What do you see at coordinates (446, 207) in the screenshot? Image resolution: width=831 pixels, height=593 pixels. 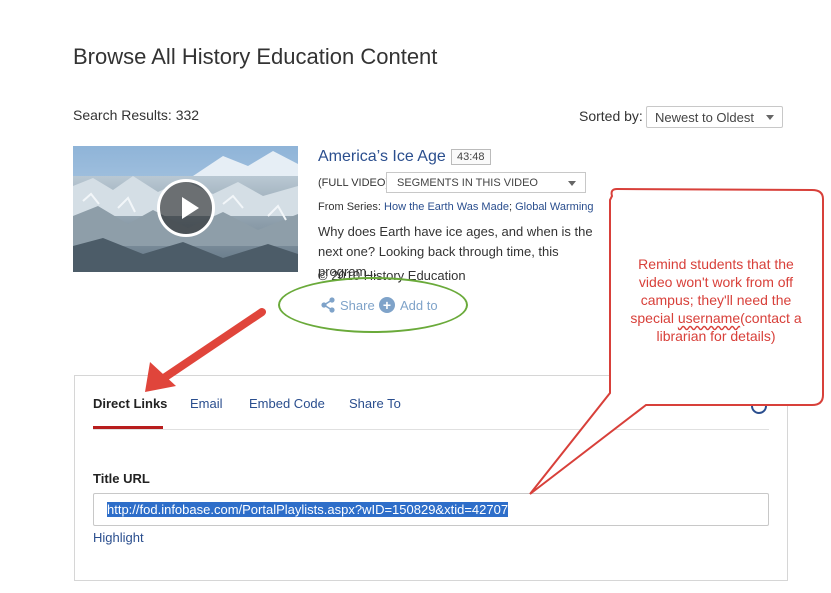 I see `series-link-earth: How the Earth Was Made` at bounding box center [446, 207].